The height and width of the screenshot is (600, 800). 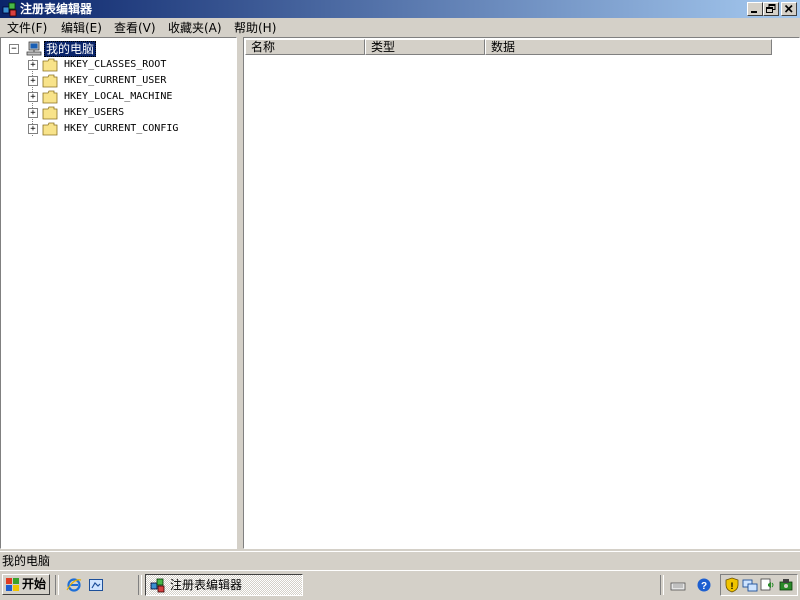 What do you see at coordinates (400, 9) in the screenshot?
I see `title-bar: 注册表编辑器` at bounding box center [400, 9].